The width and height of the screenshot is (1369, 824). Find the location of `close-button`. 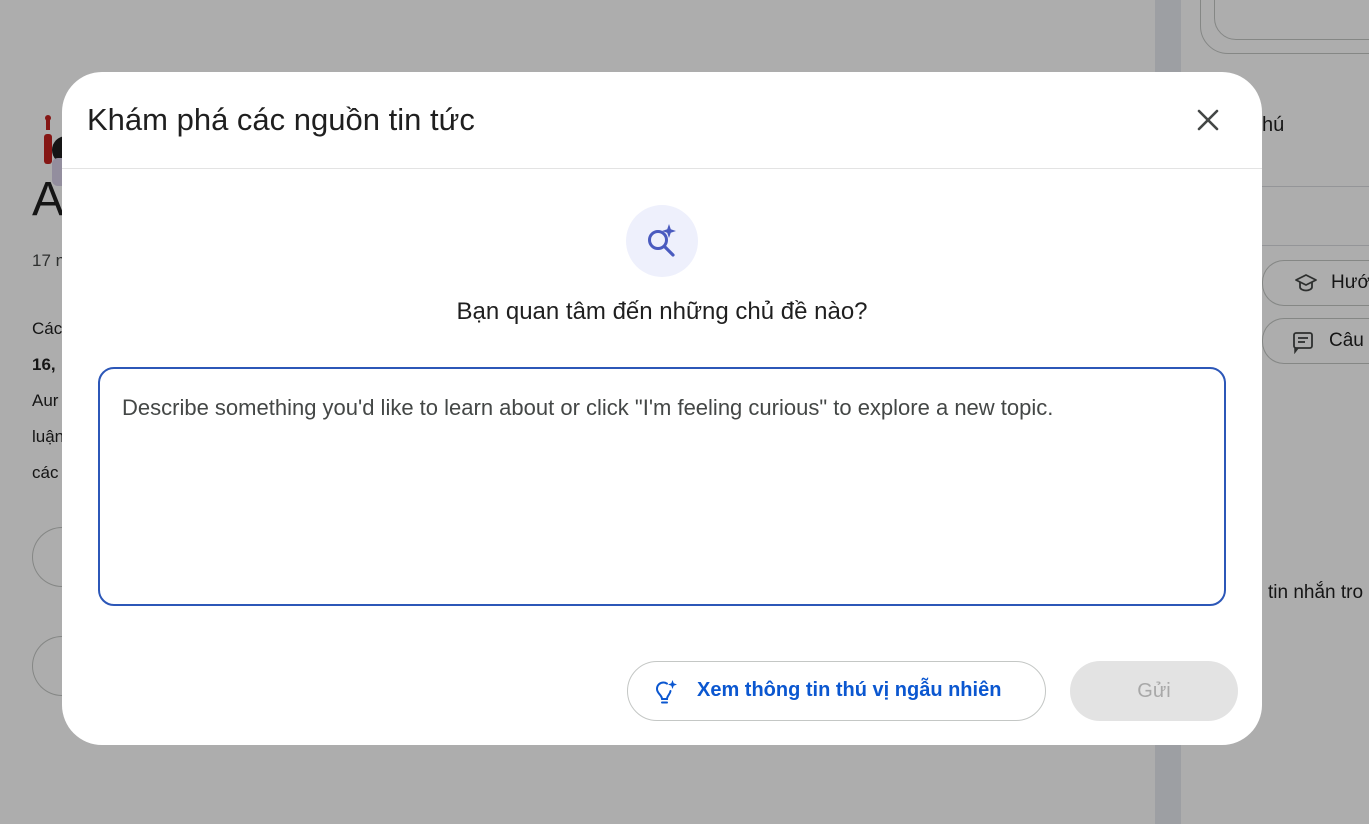

close-button is located at coordinates (1208, 120).